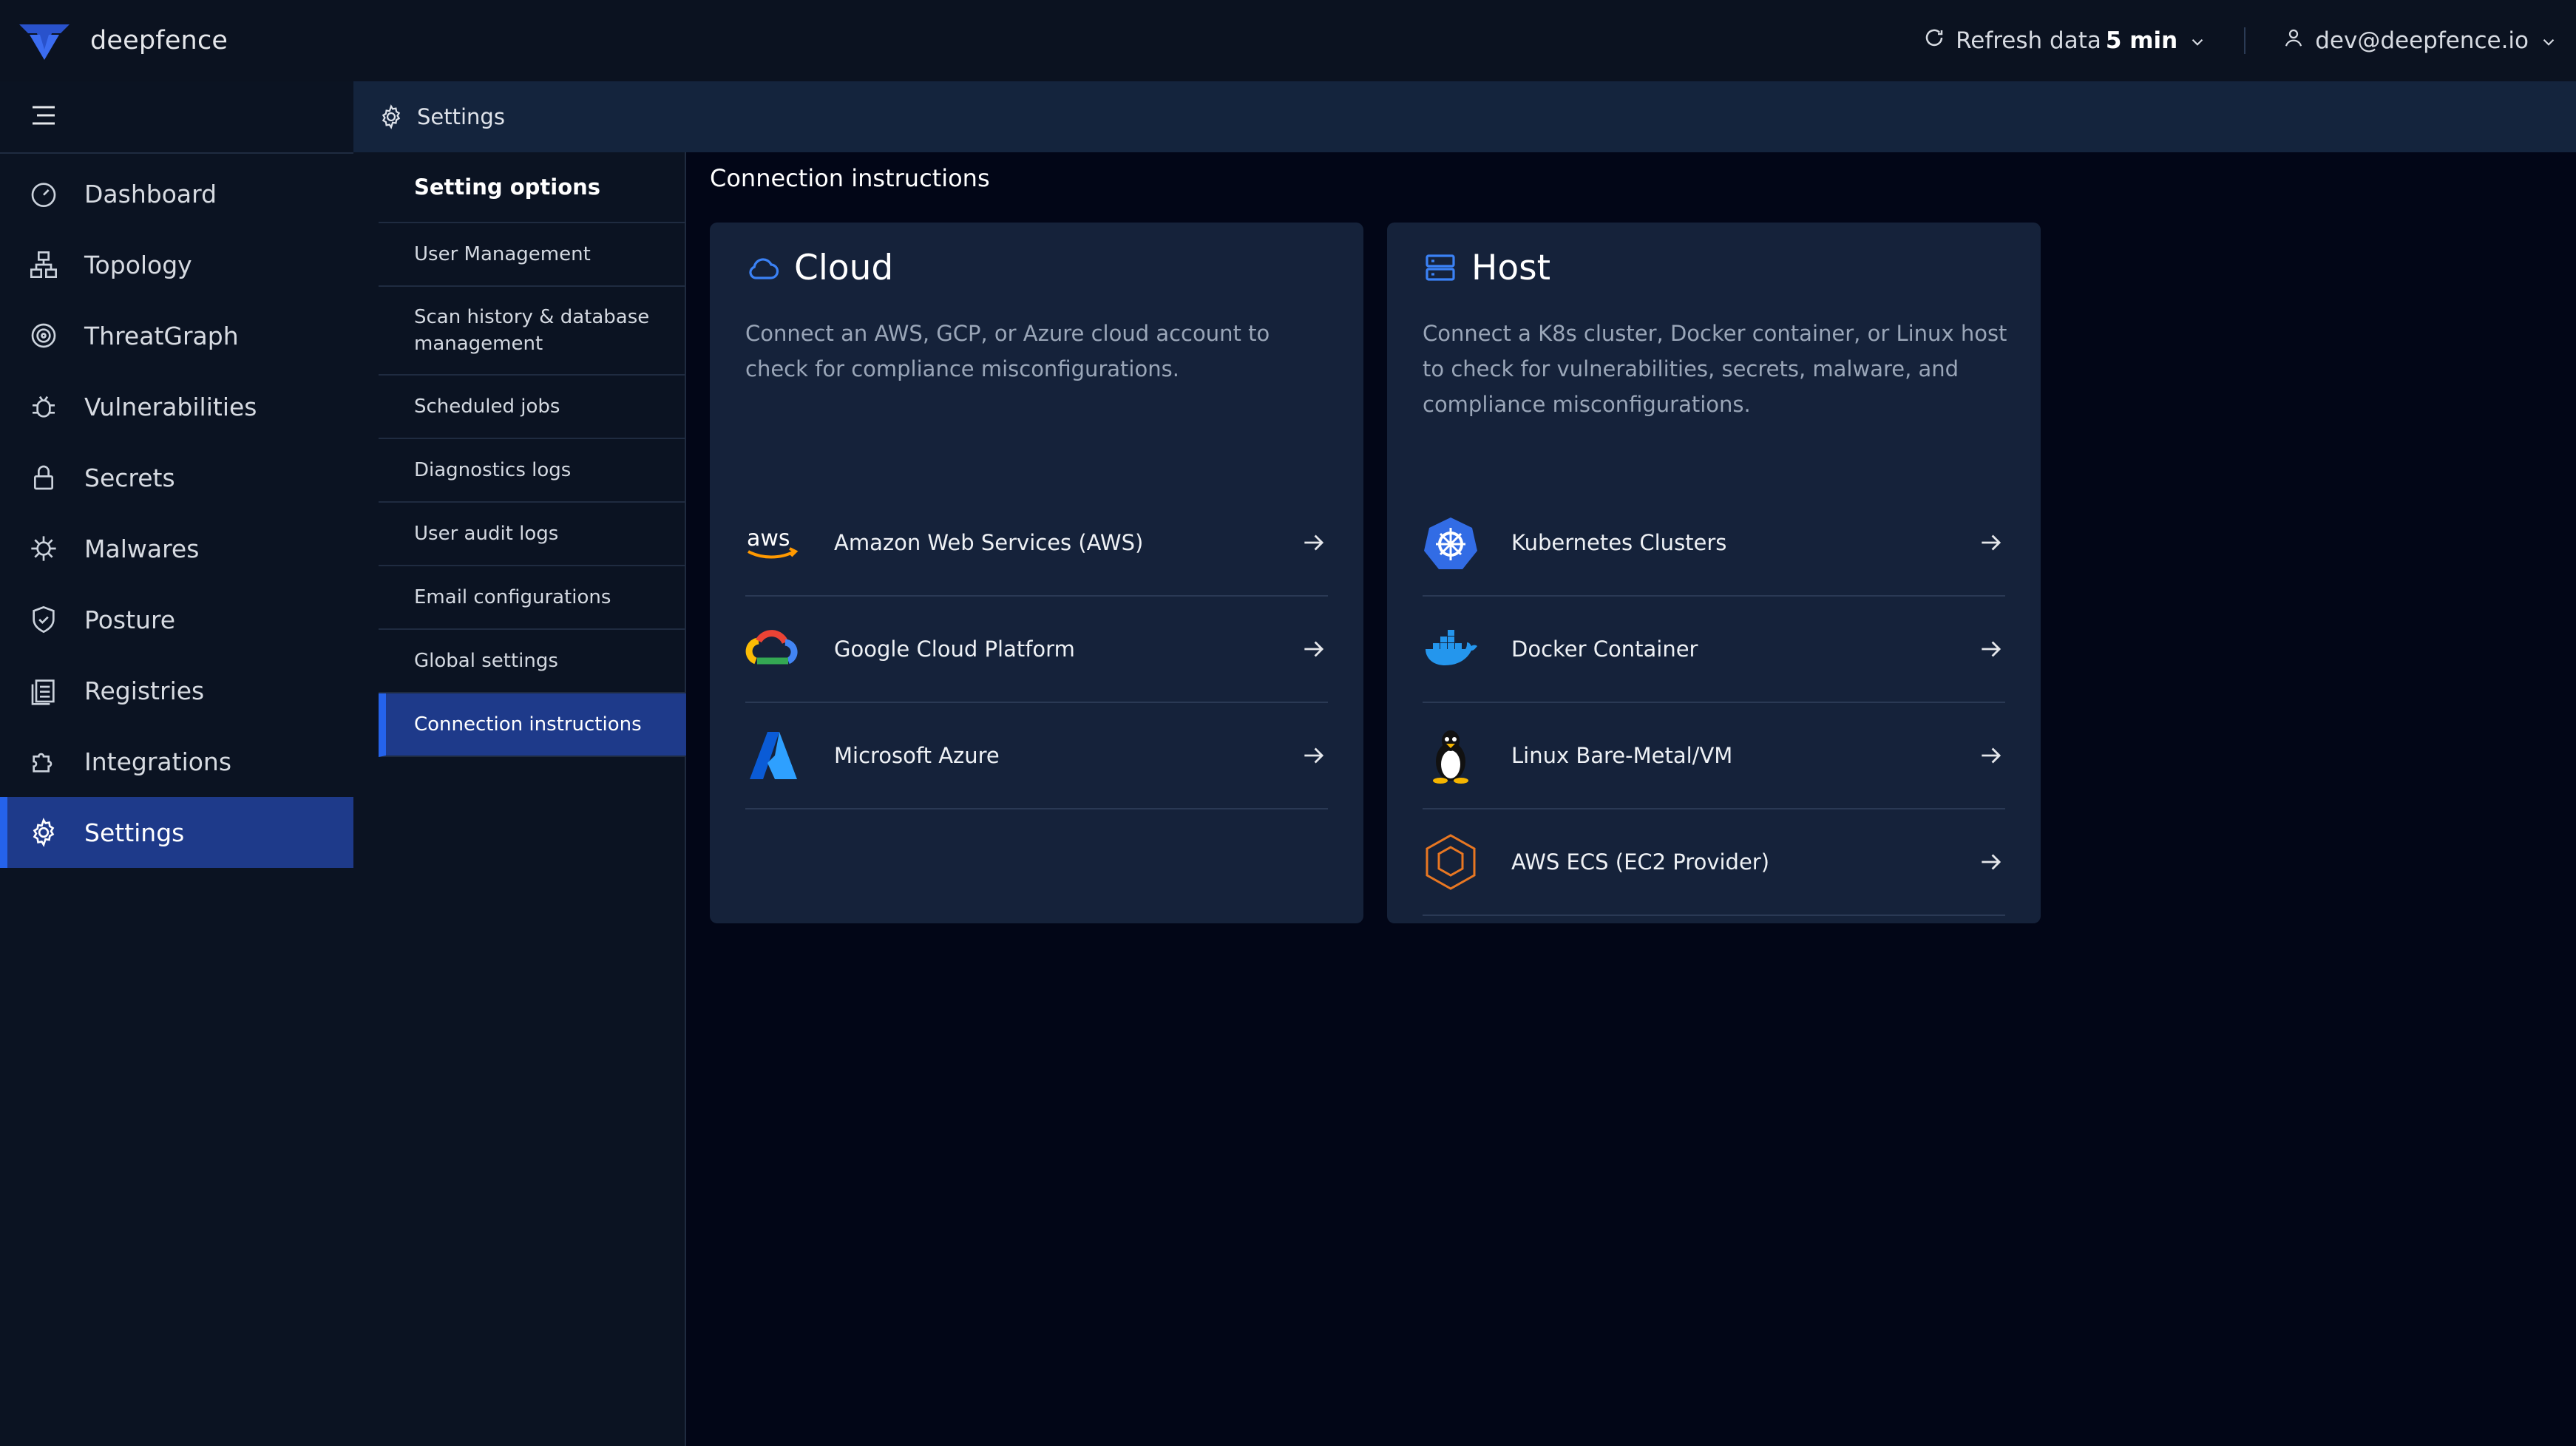 This screenshot has width=2576, height=1446. Describe the element at coordinates (1619, 542) in the screenshot. I see `row-label: Kubernetes Clusters` at that location.